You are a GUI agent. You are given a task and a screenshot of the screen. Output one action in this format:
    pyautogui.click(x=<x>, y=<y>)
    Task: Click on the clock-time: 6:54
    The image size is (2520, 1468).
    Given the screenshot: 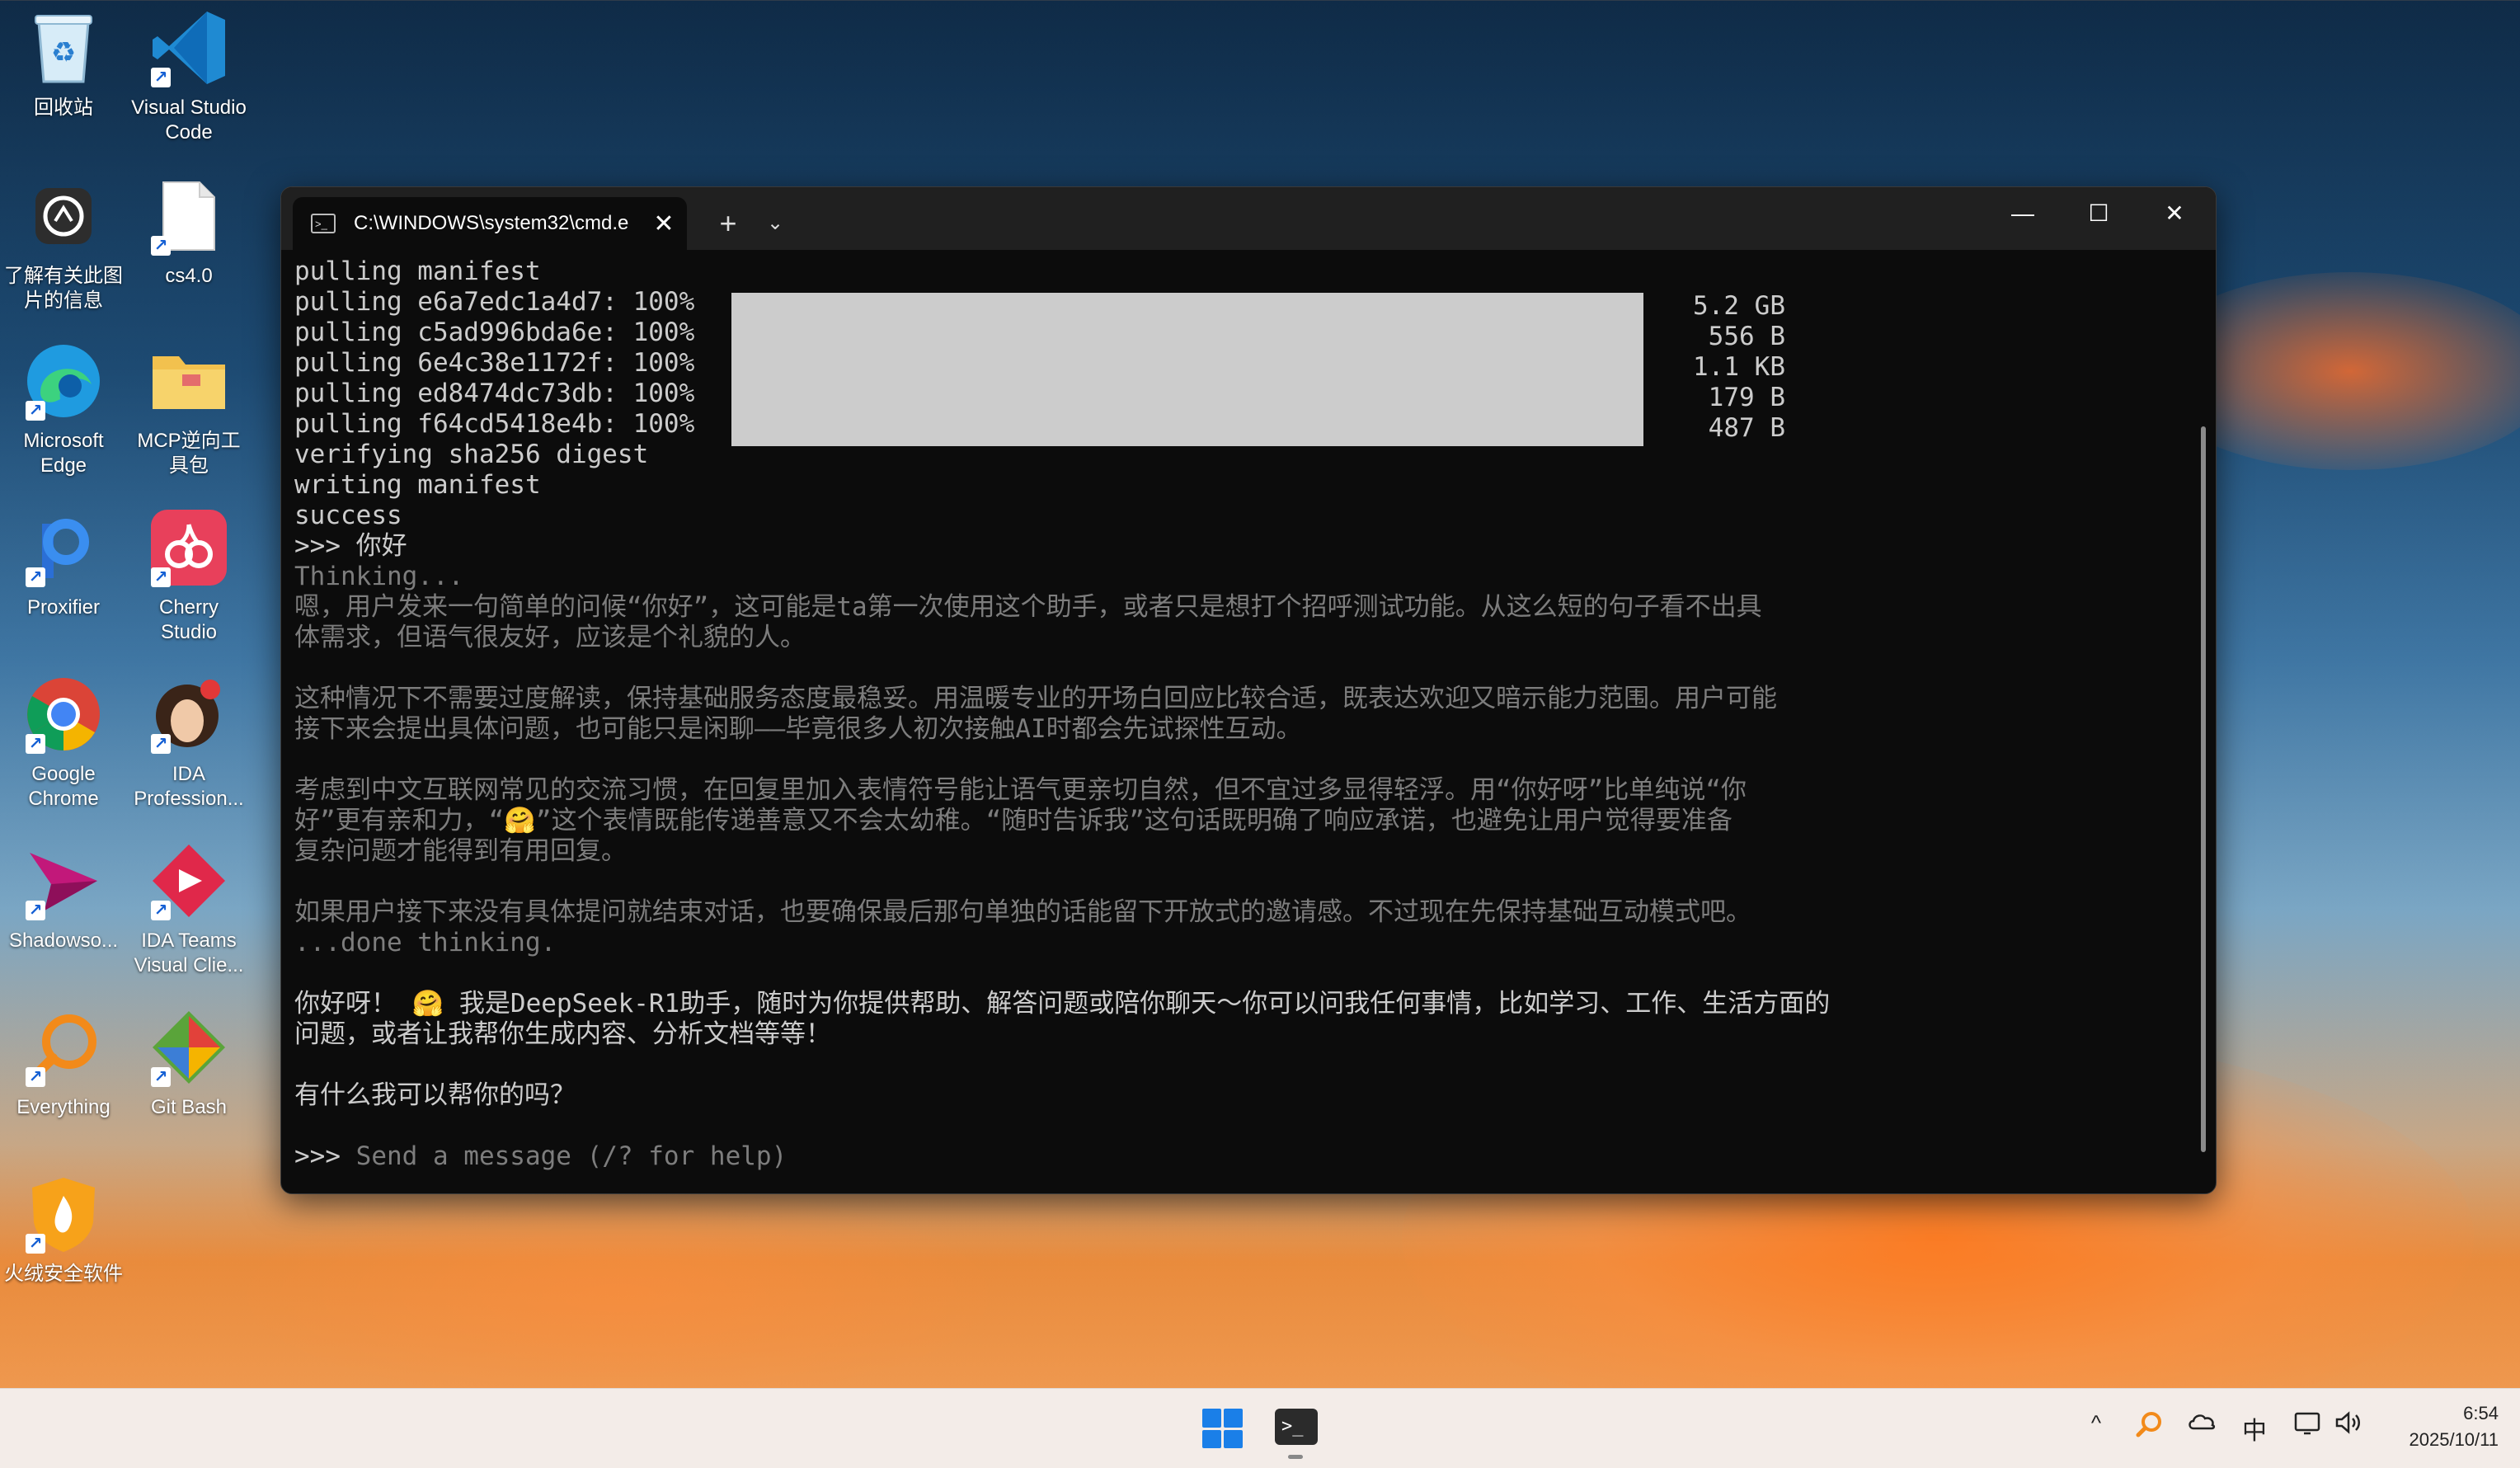 What is the action you would take?
    pyautogui.click(x=2481, y=1413)
    